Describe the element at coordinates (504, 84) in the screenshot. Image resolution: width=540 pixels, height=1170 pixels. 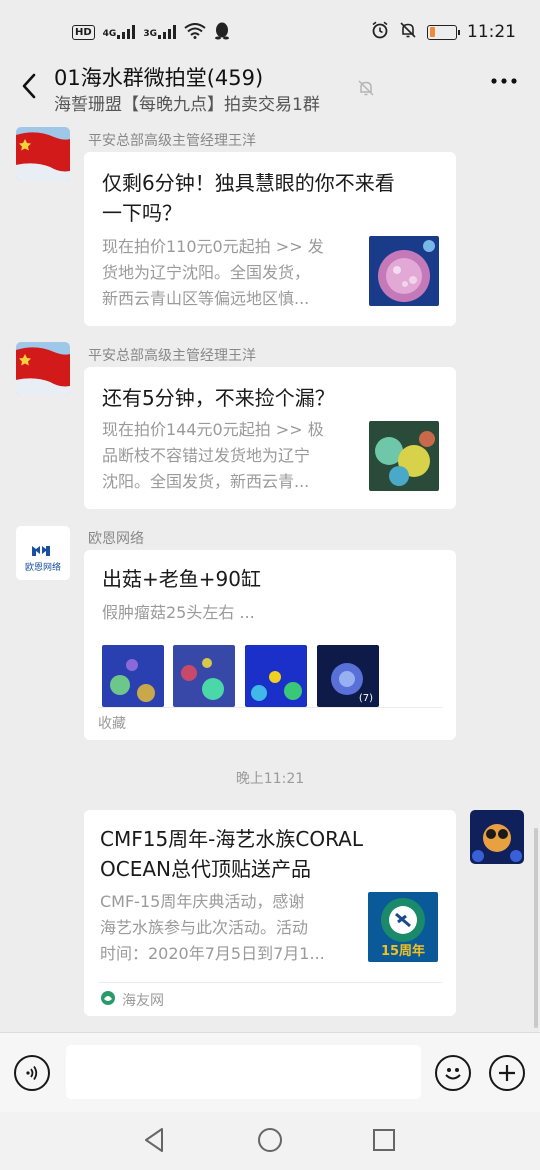
I see `more-icon` at that location.